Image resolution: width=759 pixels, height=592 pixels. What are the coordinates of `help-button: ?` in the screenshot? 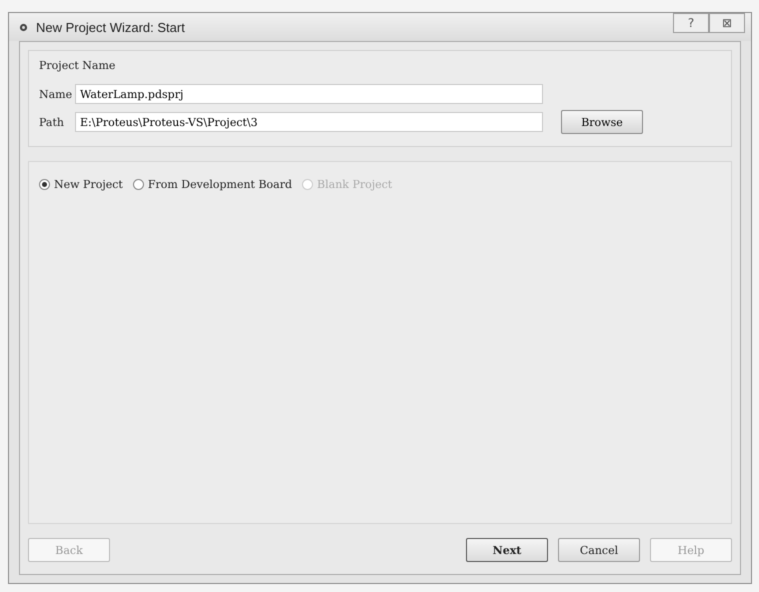 It's located at (691, 23).